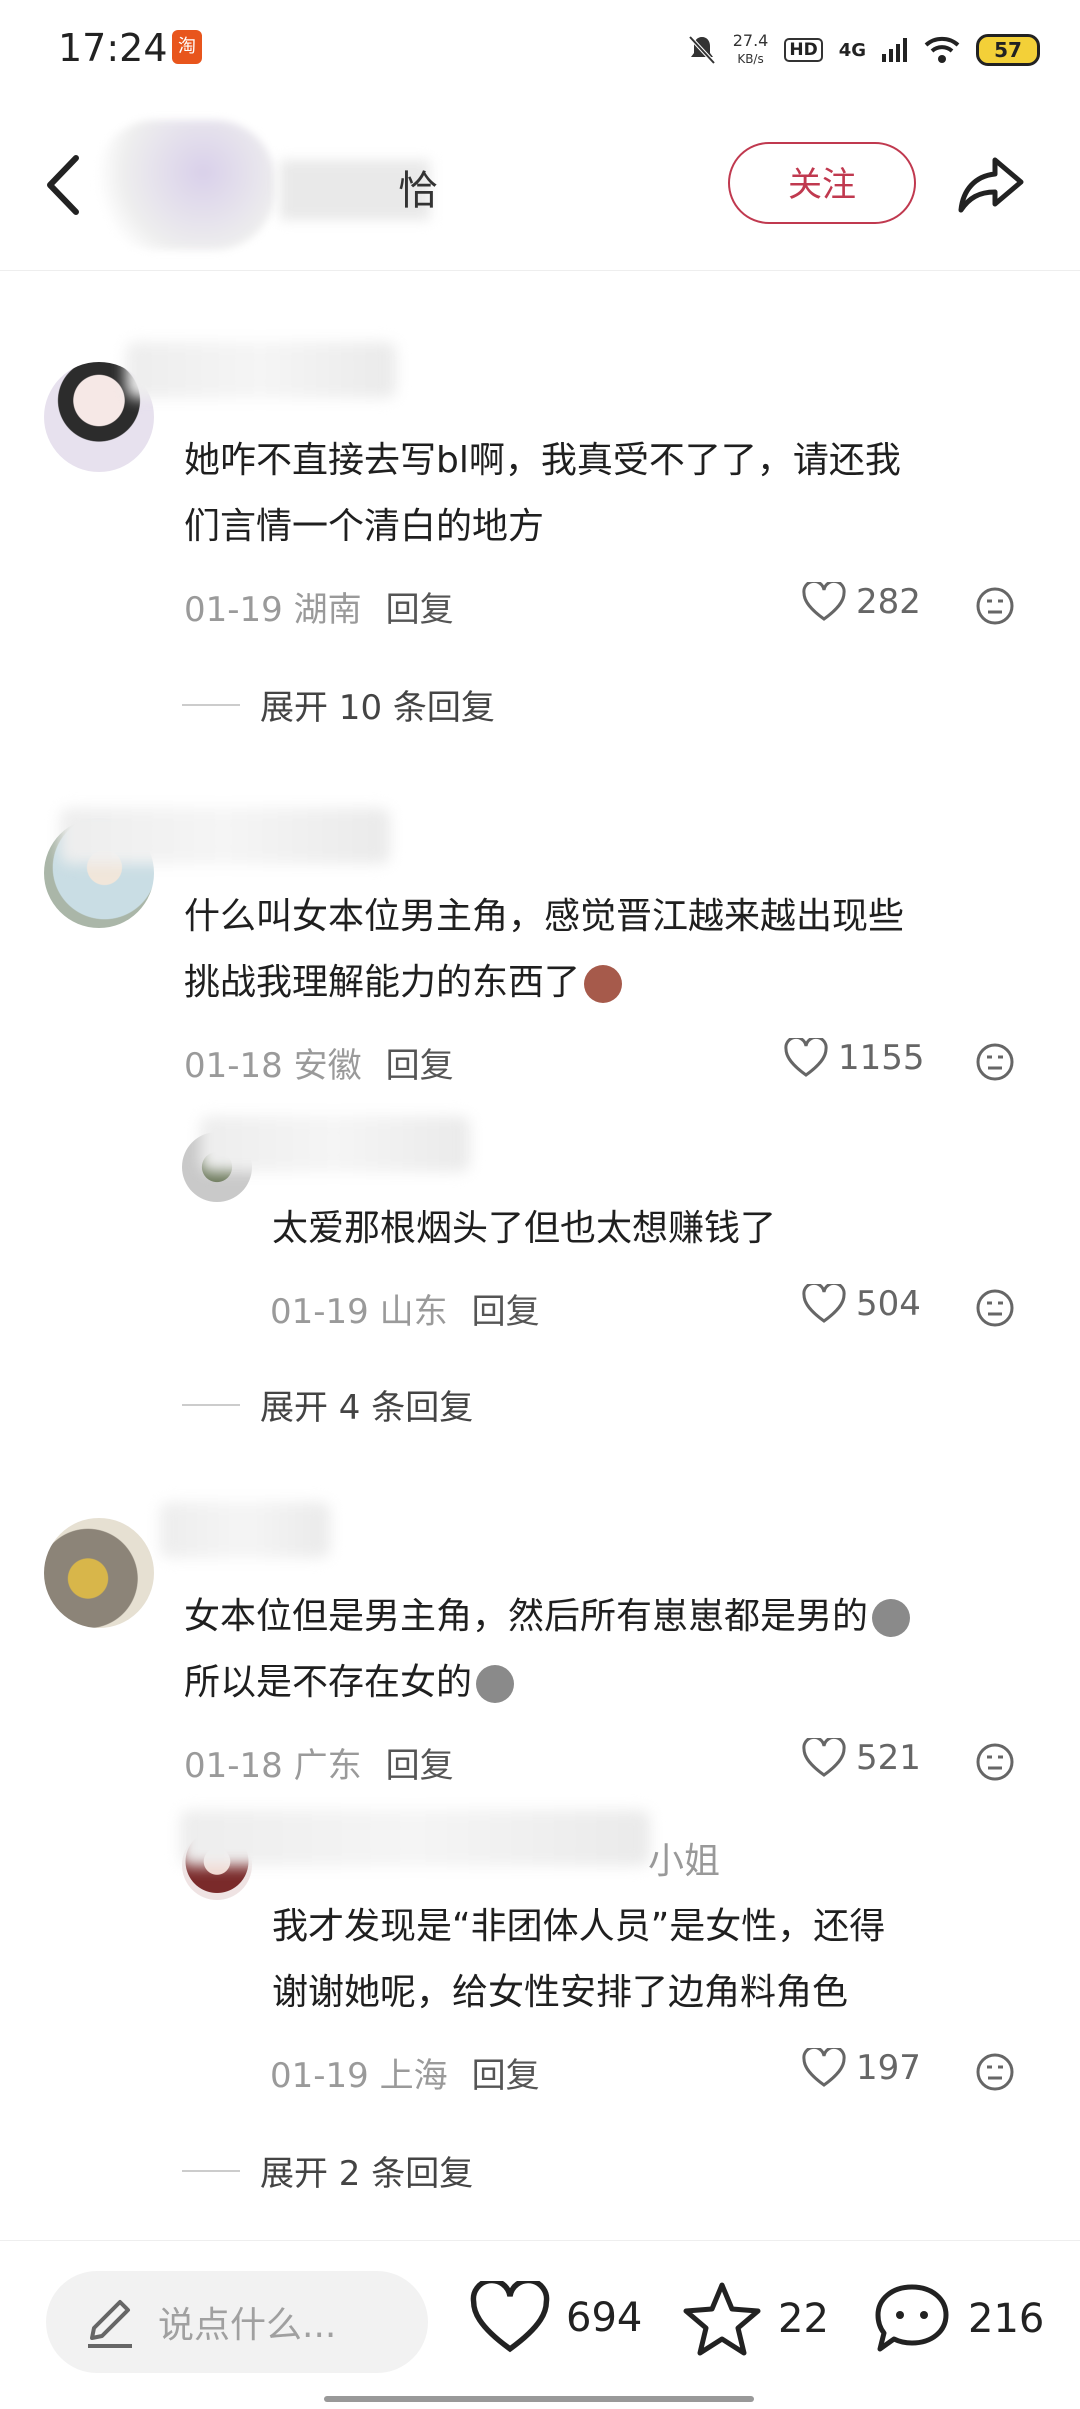 Image resolution: width=1080 pixels, height=2409 pixels. What do you see at coordinates (702, 50) in the screenshot?
I see `mute-bell-icon` at bounding box center [702, 50].